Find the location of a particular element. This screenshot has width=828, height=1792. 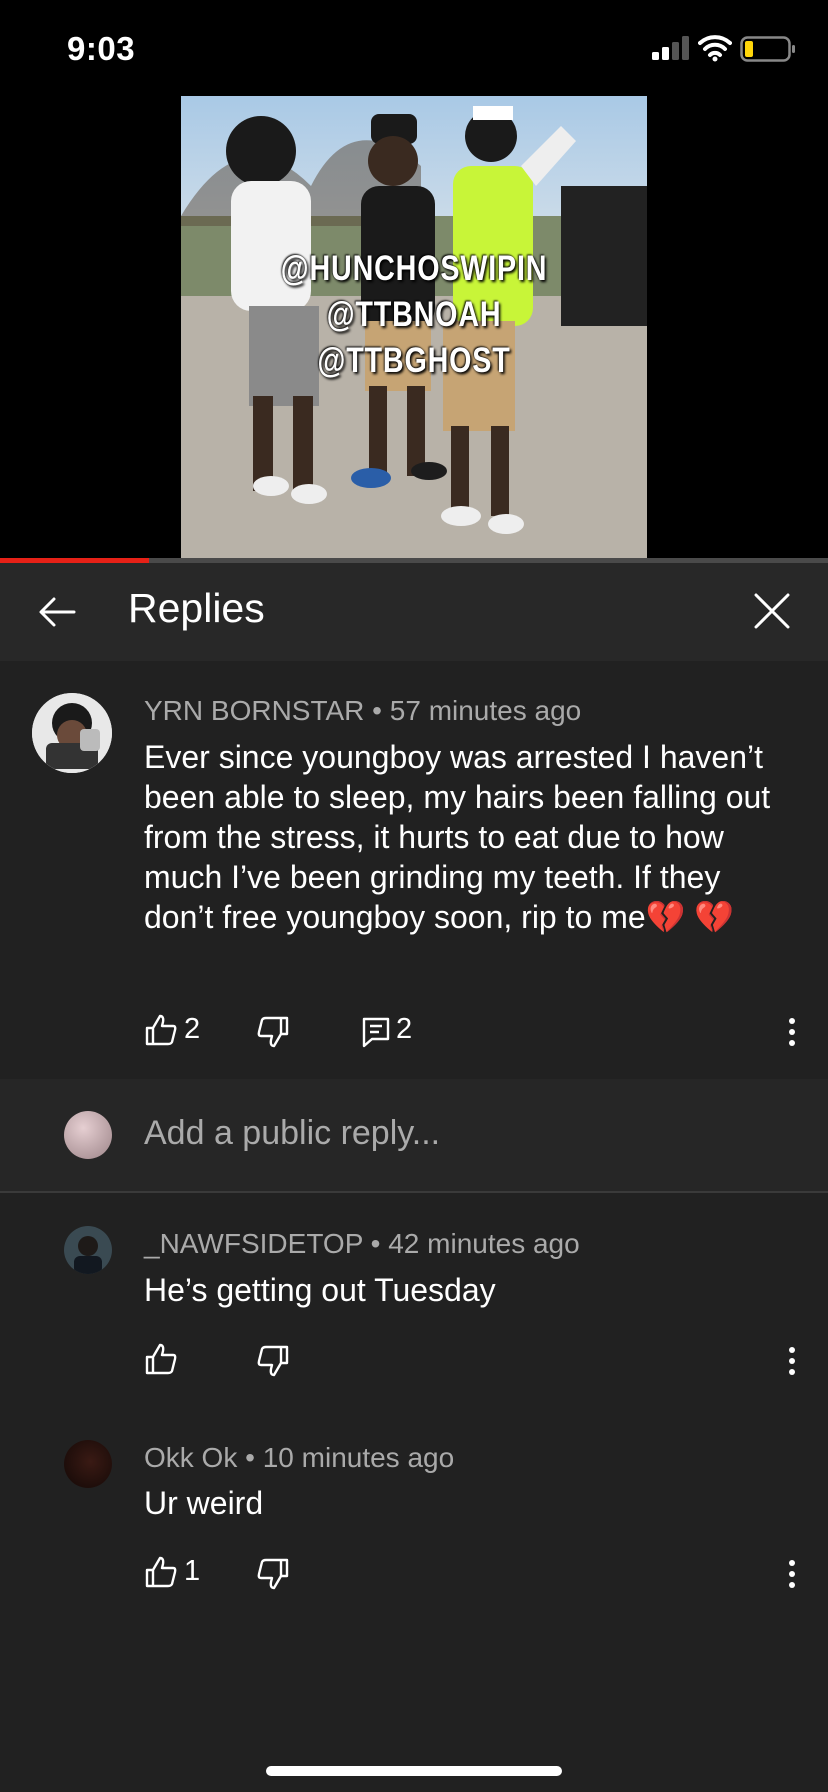

reply-icon is located at coordinates (377, 1032).